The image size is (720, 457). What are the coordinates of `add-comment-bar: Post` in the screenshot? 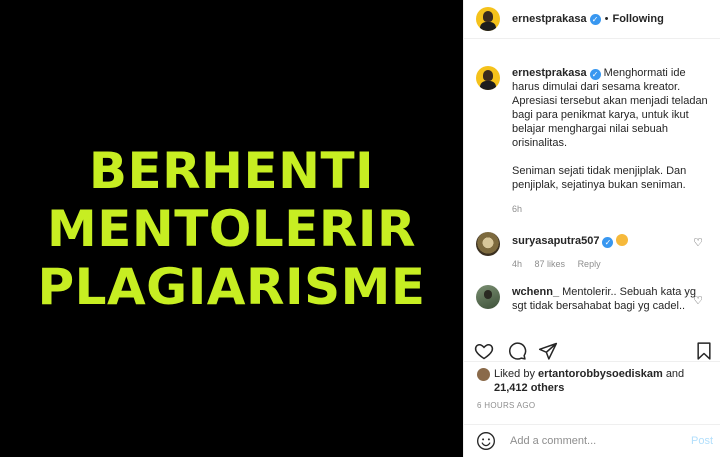 It's located at (592, 440).